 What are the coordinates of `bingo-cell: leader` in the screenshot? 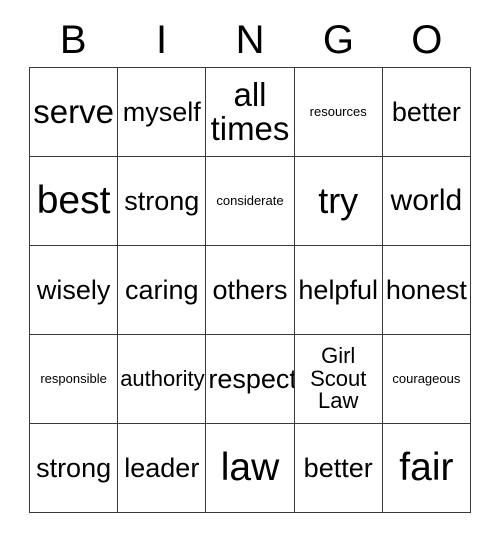 It's located at (162, 468).